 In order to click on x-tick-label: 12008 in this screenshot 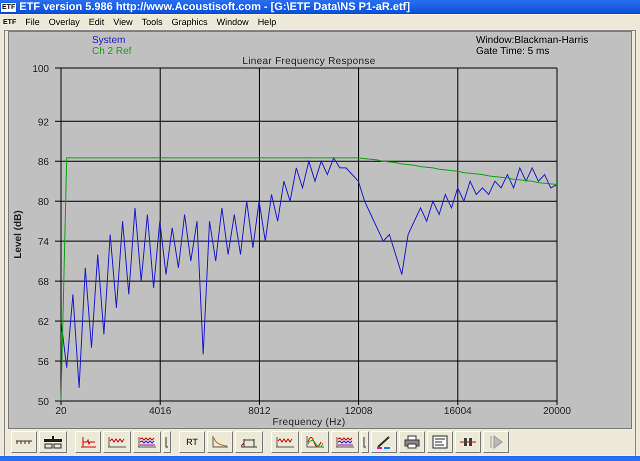, I will do `click(358, 411)`.